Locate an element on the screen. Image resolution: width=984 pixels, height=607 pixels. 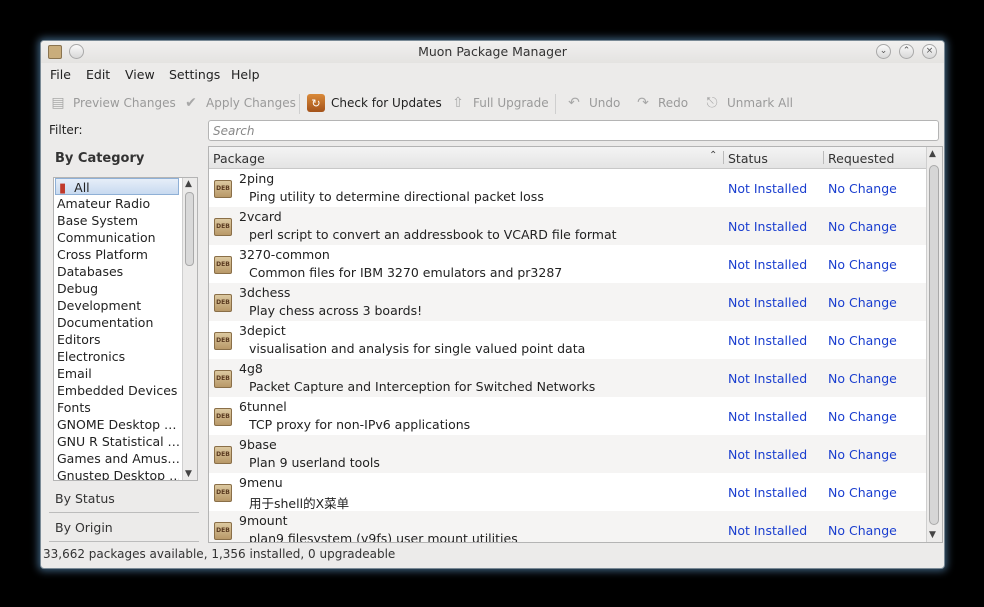
category-item: Communication is located at coordinates (116, 237).